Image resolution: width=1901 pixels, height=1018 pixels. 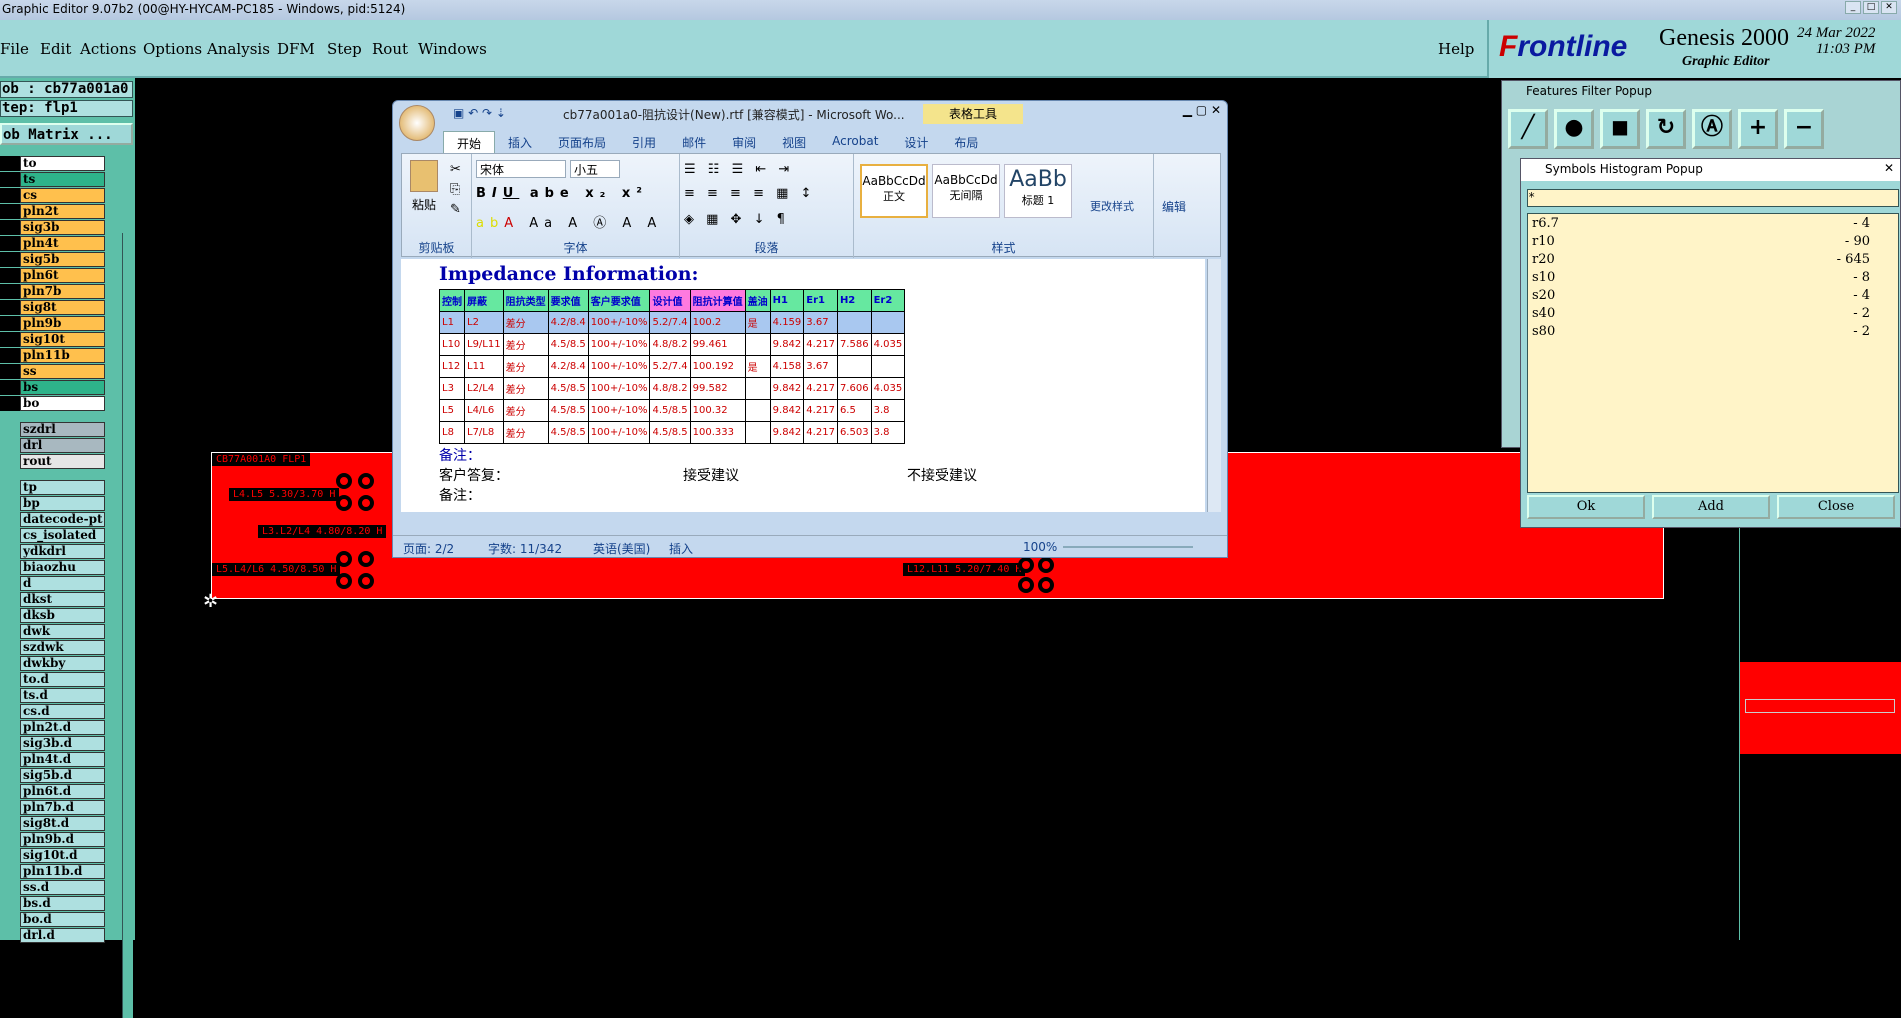 What do you see at coordinates (452, 49) in the screenshot?
I see `menu-windows: Windows` at bounding box center [452, 49].